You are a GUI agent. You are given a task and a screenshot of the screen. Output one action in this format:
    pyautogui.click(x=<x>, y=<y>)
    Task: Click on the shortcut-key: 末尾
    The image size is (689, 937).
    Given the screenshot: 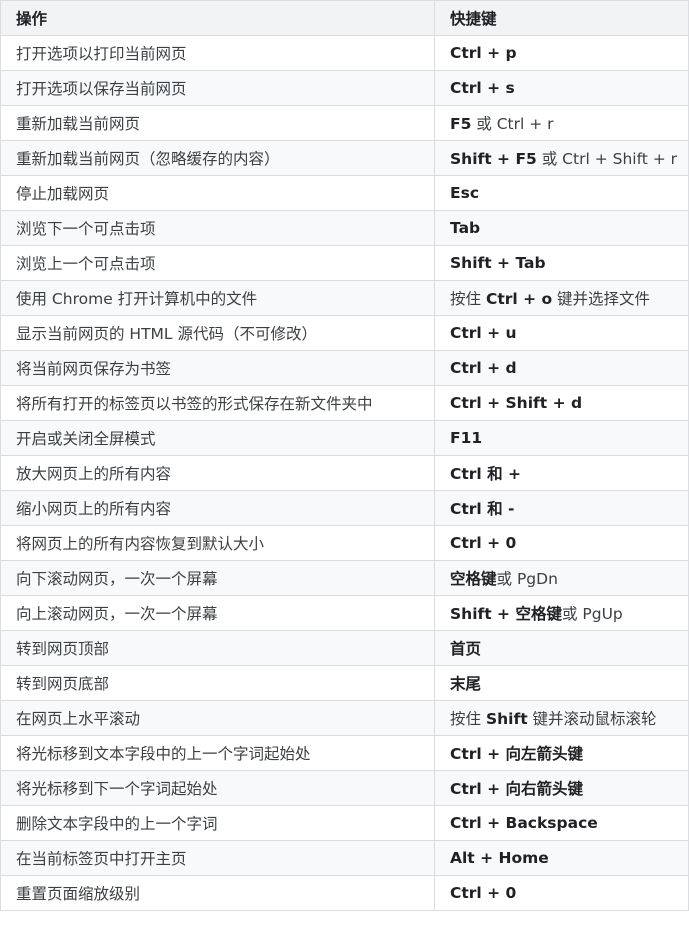 What is the action you would take?
    pyautogui.click(x=466, y=684)
    